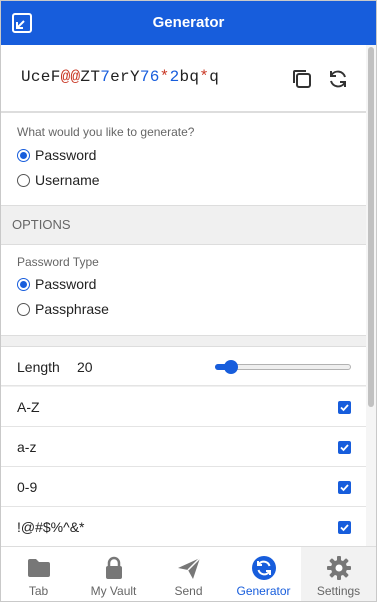 The width and height of the screenshot is (377, 602). What do you see at coordinates (302, 79) in the screenshot?
I see `copy-icon` at bounding box center [302, 79].